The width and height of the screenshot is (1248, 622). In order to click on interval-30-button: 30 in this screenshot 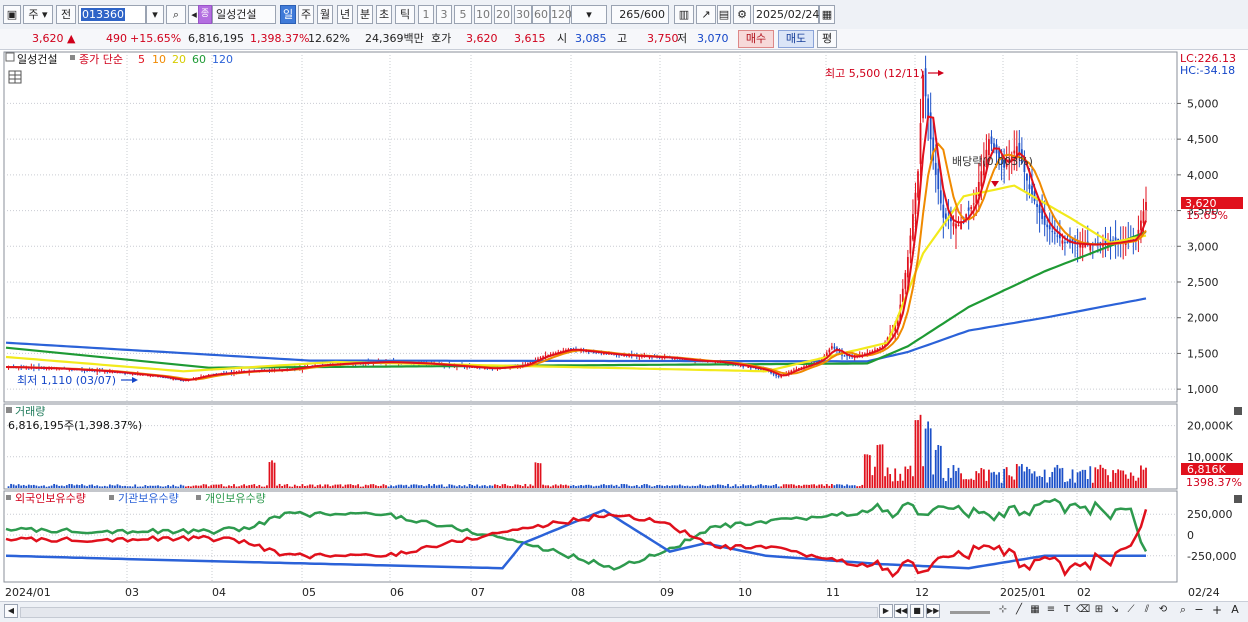, I will do `click(523, 14)`.